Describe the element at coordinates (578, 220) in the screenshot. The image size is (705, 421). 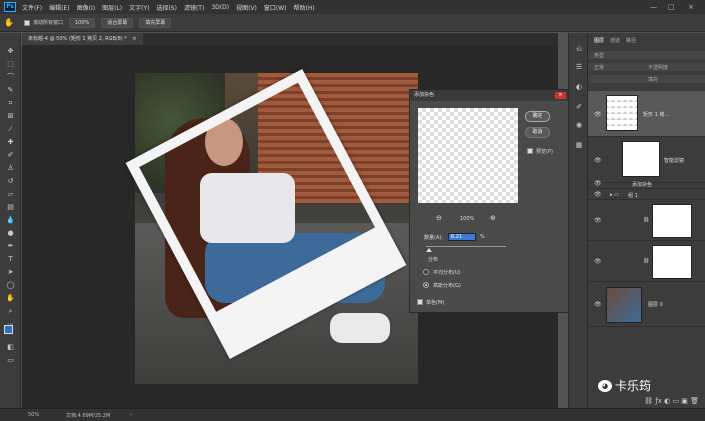
I see `panel-icon-strip: ⎌ ☰ ◐ ✐ ◉ ▦` at that location.